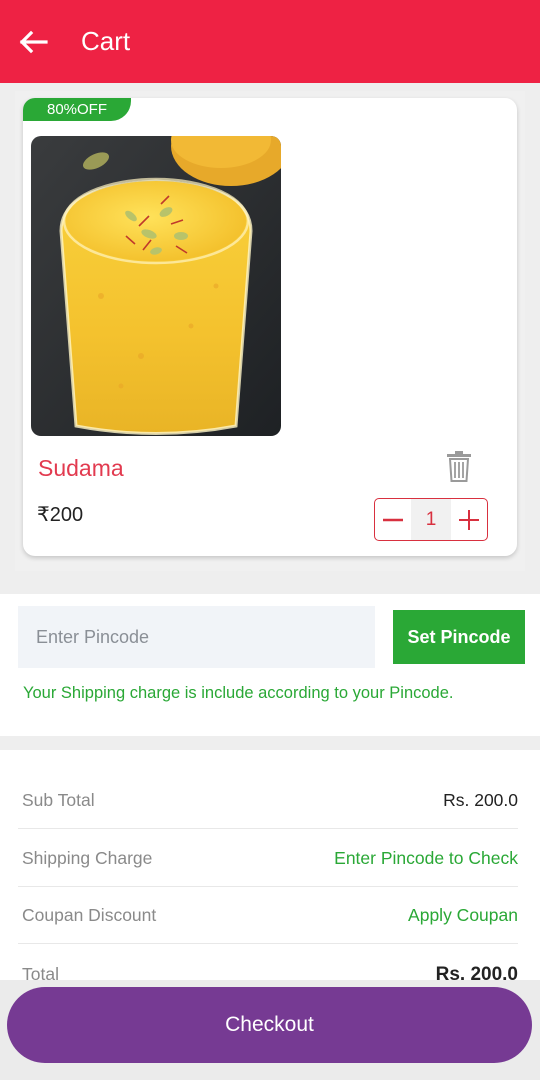 The image size is (540, 1080). What do you see at coordinates (58, 799) in the screenshot?
I see `subtotal-label: Sub Total` at bounding box center [58, 799].